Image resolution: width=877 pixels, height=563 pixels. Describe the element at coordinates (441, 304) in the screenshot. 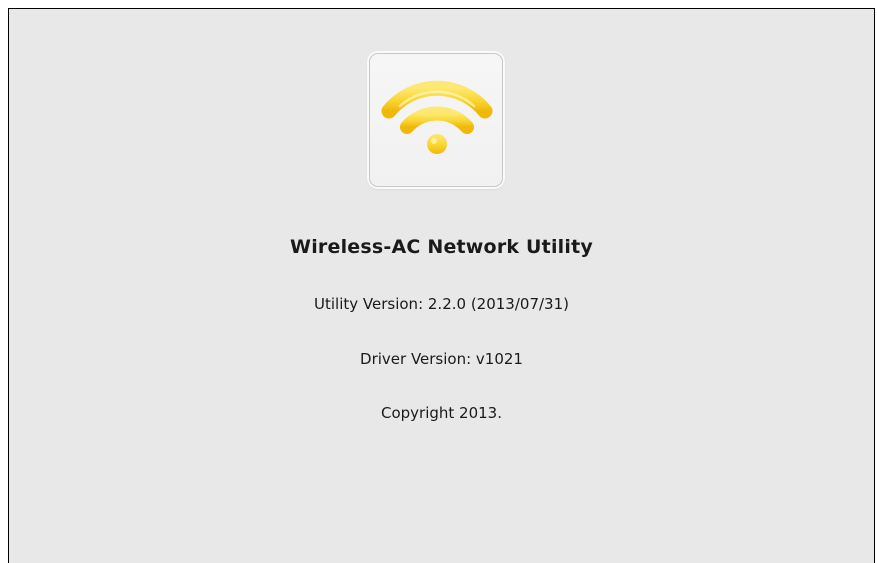

I see `utility-version: Utility Version: 2.2.0 (2013/07/31)` at that location.